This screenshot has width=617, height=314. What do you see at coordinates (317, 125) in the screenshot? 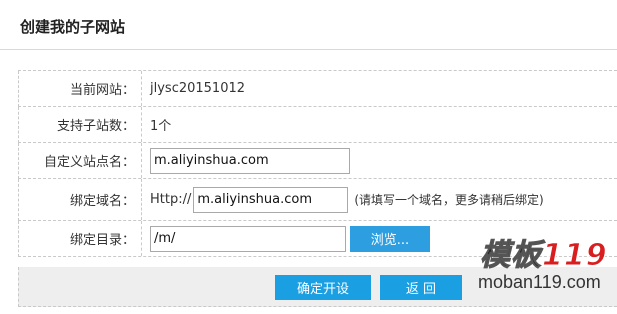
I see `subsite-count-row: 支持子站数： 1个` at bounding box center [317, 125].